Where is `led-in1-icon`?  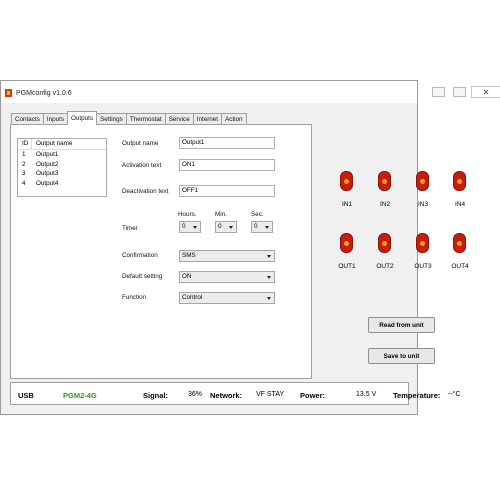 led-in1-icon is located at coordinates (346, 181).